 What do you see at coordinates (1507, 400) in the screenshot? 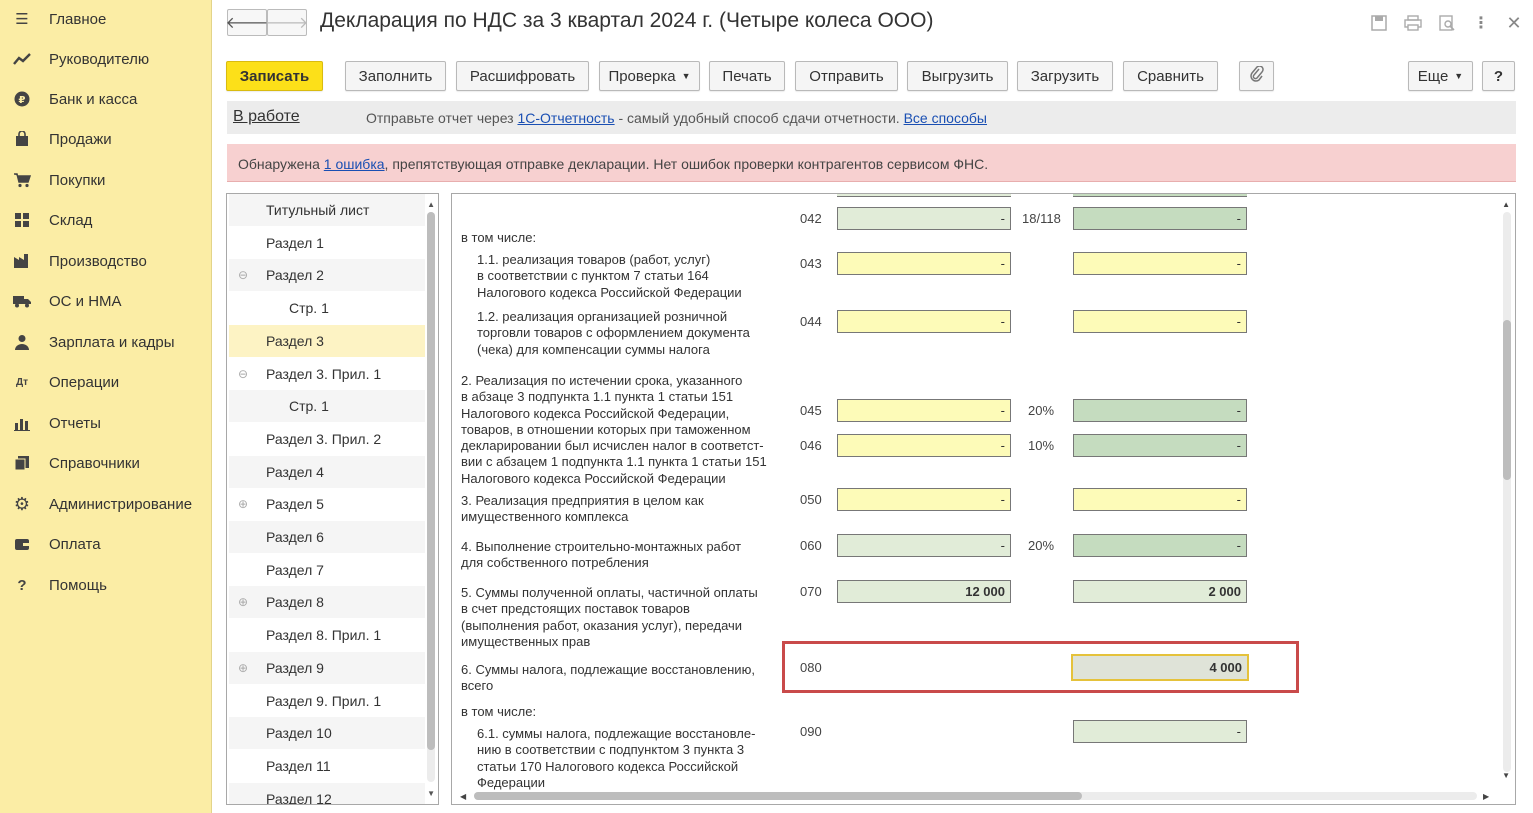
I see `form-vertical-thumb` at bounding box center [1507, 400].